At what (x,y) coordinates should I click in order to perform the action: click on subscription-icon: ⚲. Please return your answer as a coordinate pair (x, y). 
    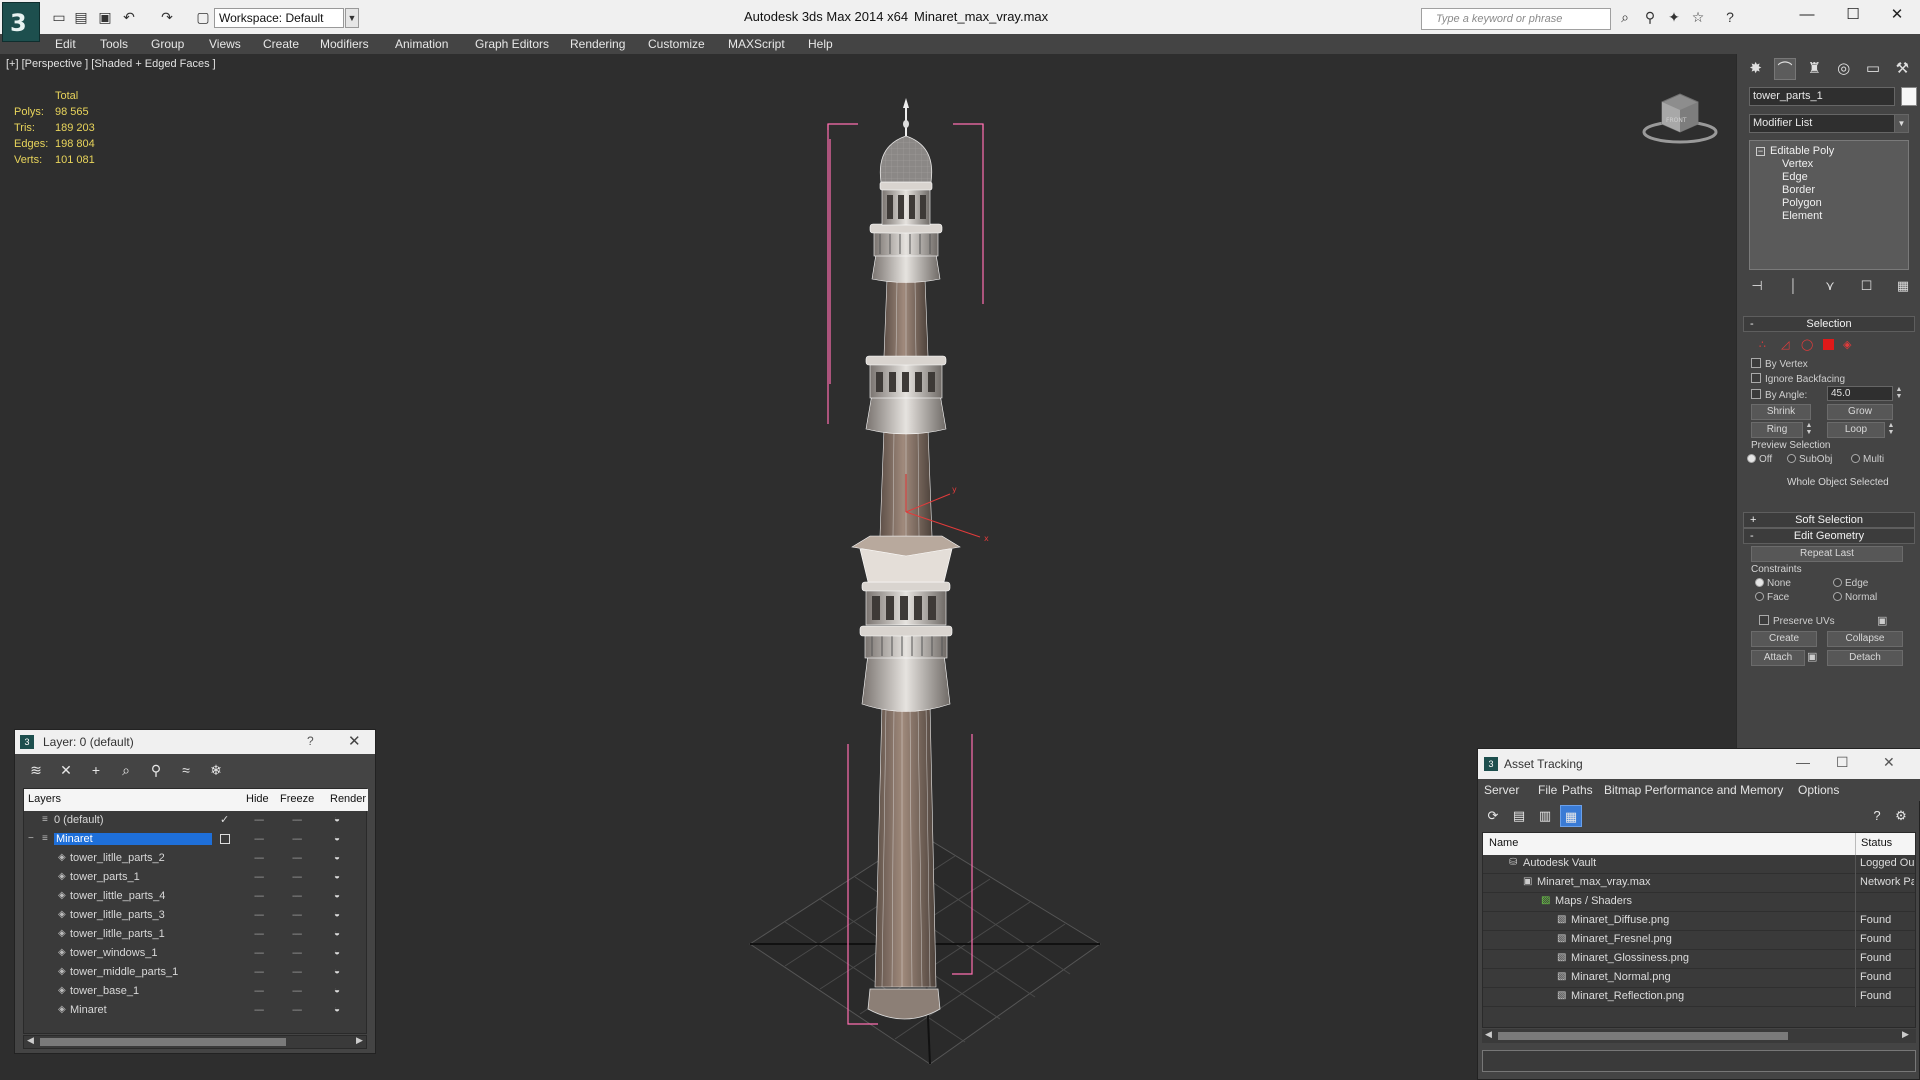
    Looking at the image, I should click on (1650, 18).